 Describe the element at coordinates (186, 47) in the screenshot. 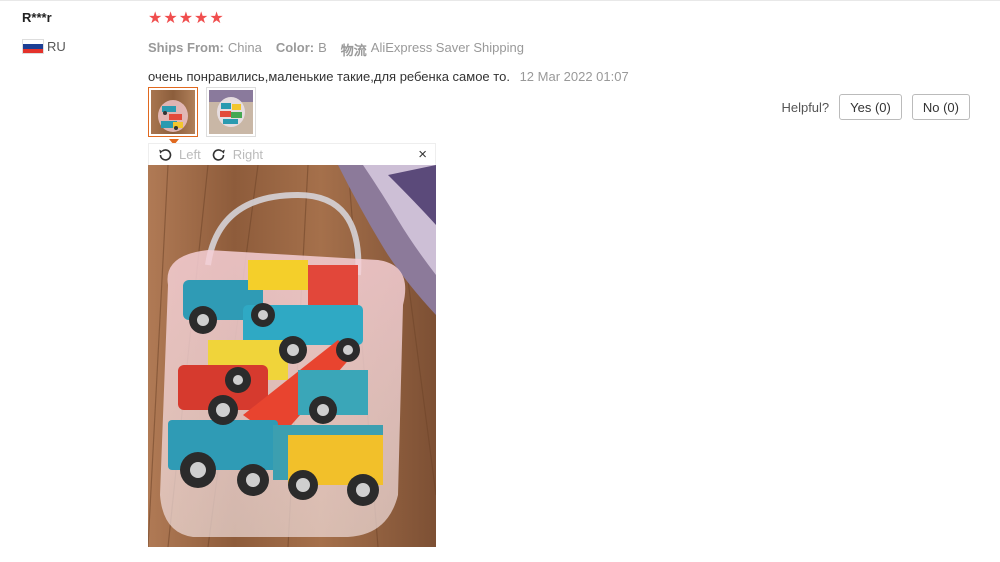

I see `ships-from-label: Ships From:` at that location.